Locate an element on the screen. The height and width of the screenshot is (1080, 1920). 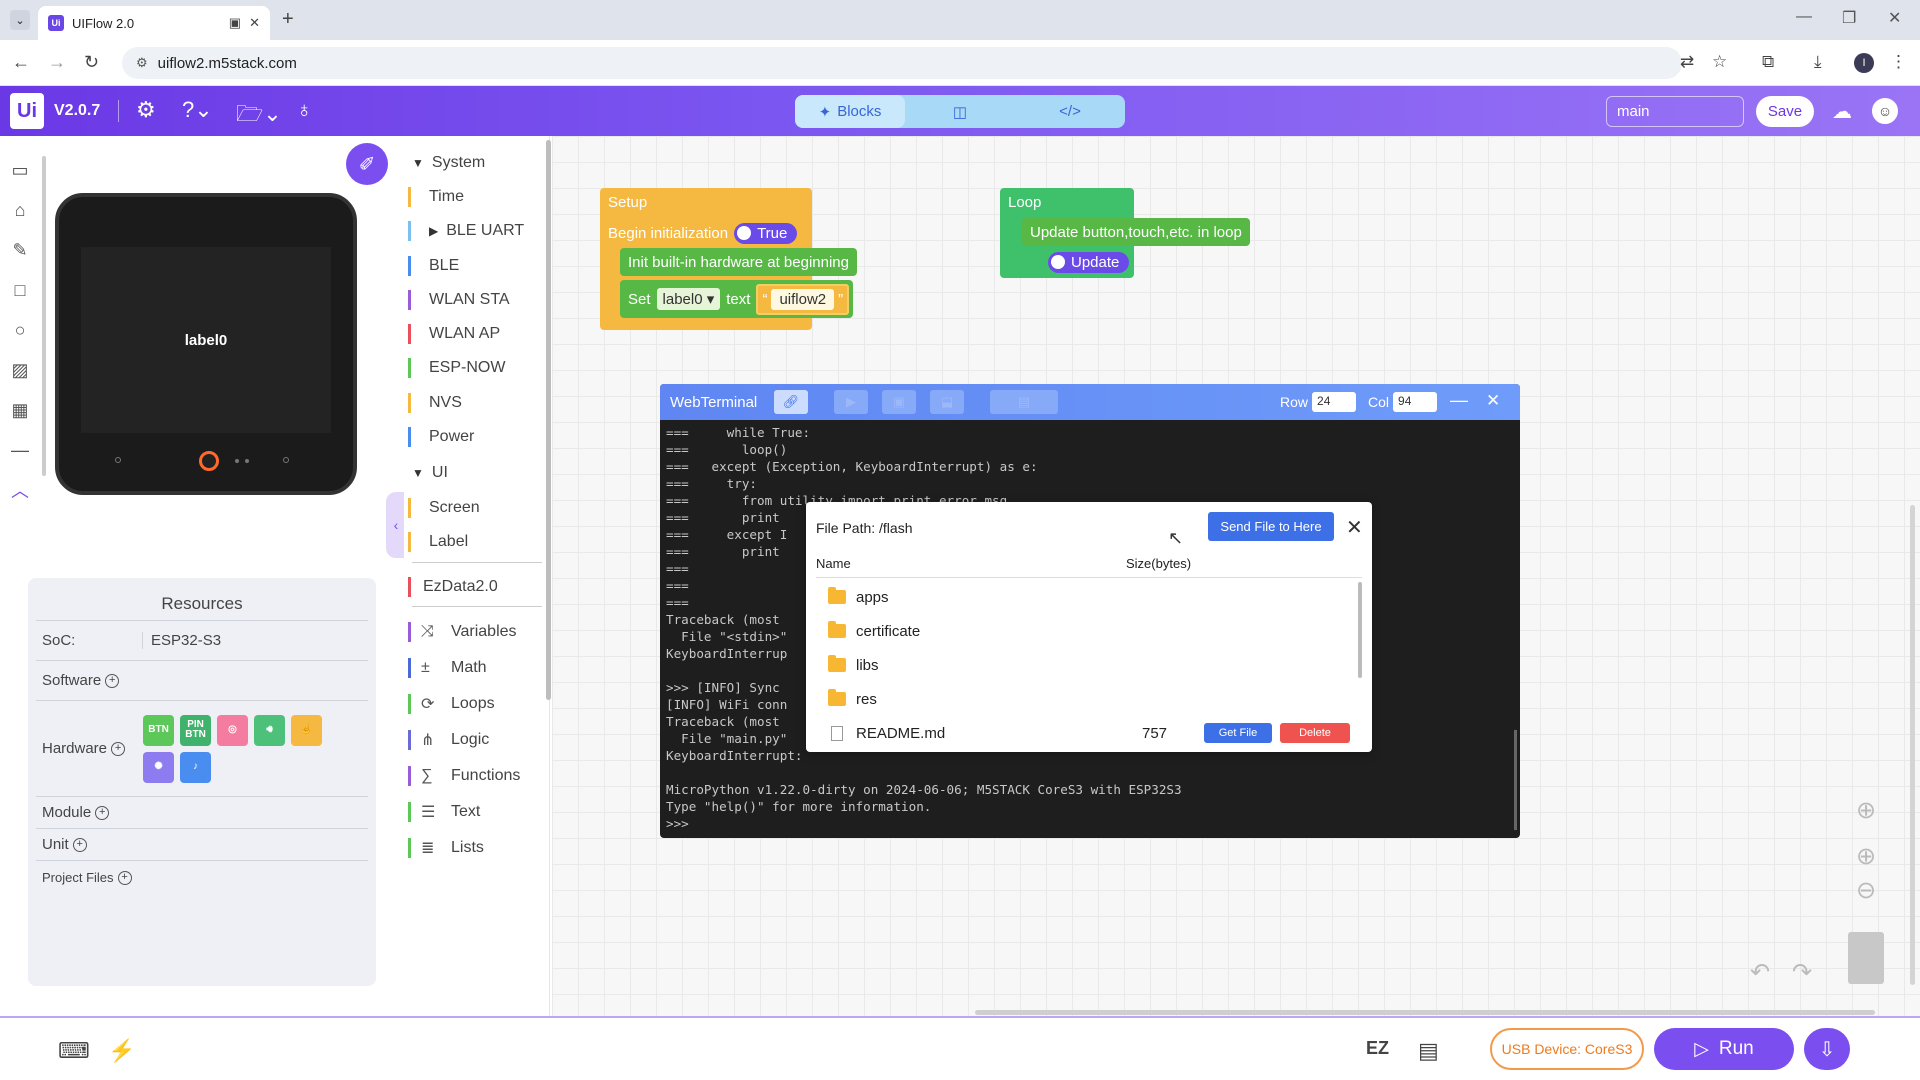
delete-file-button: Delete is located at coordinates (1315, 733).